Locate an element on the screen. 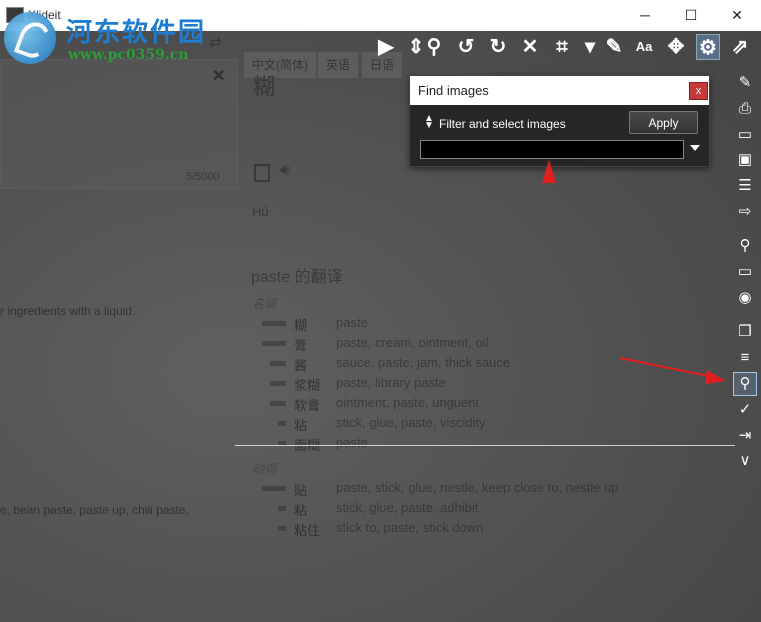 This screenshot has width=761, height=622. translation-meanings: stick, glue, paste, viscidity is located at coordinates (411, 422).